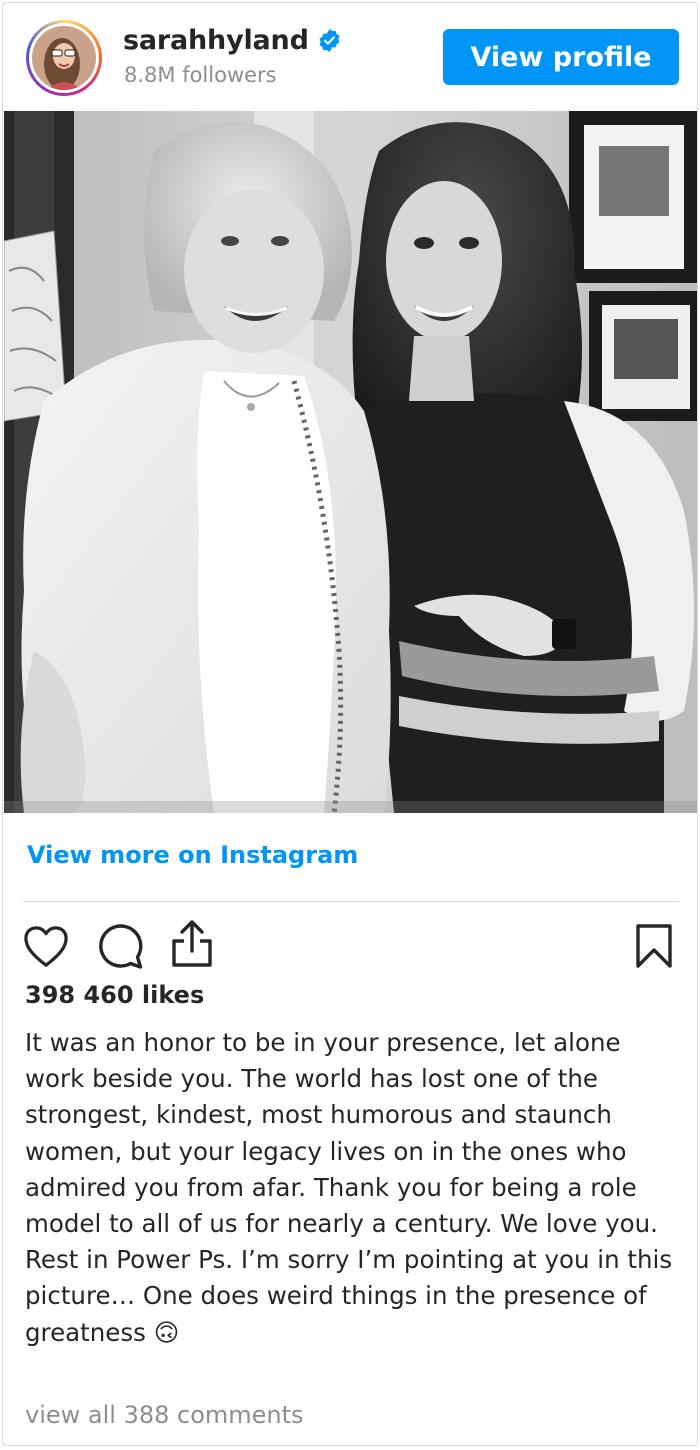 The image size is (700, 1450). Describe the element at coordinates (192, 855) in the screenshot. I see `view-more-on-instagram-link: View more on Instagram` at that location.